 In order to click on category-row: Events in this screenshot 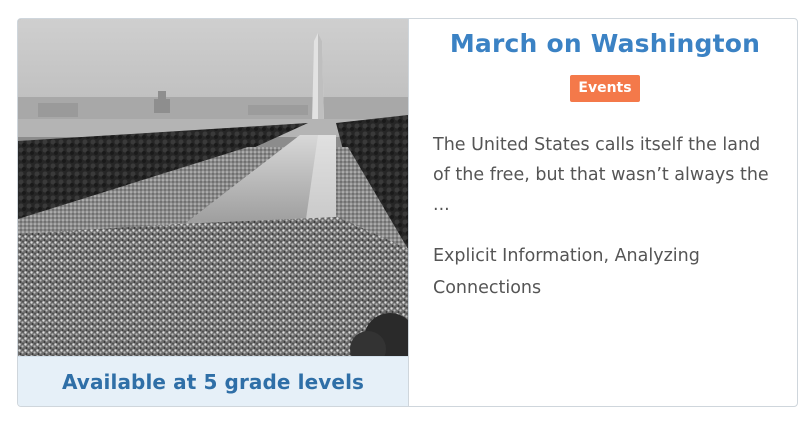, I will do `click(605, 88)`.